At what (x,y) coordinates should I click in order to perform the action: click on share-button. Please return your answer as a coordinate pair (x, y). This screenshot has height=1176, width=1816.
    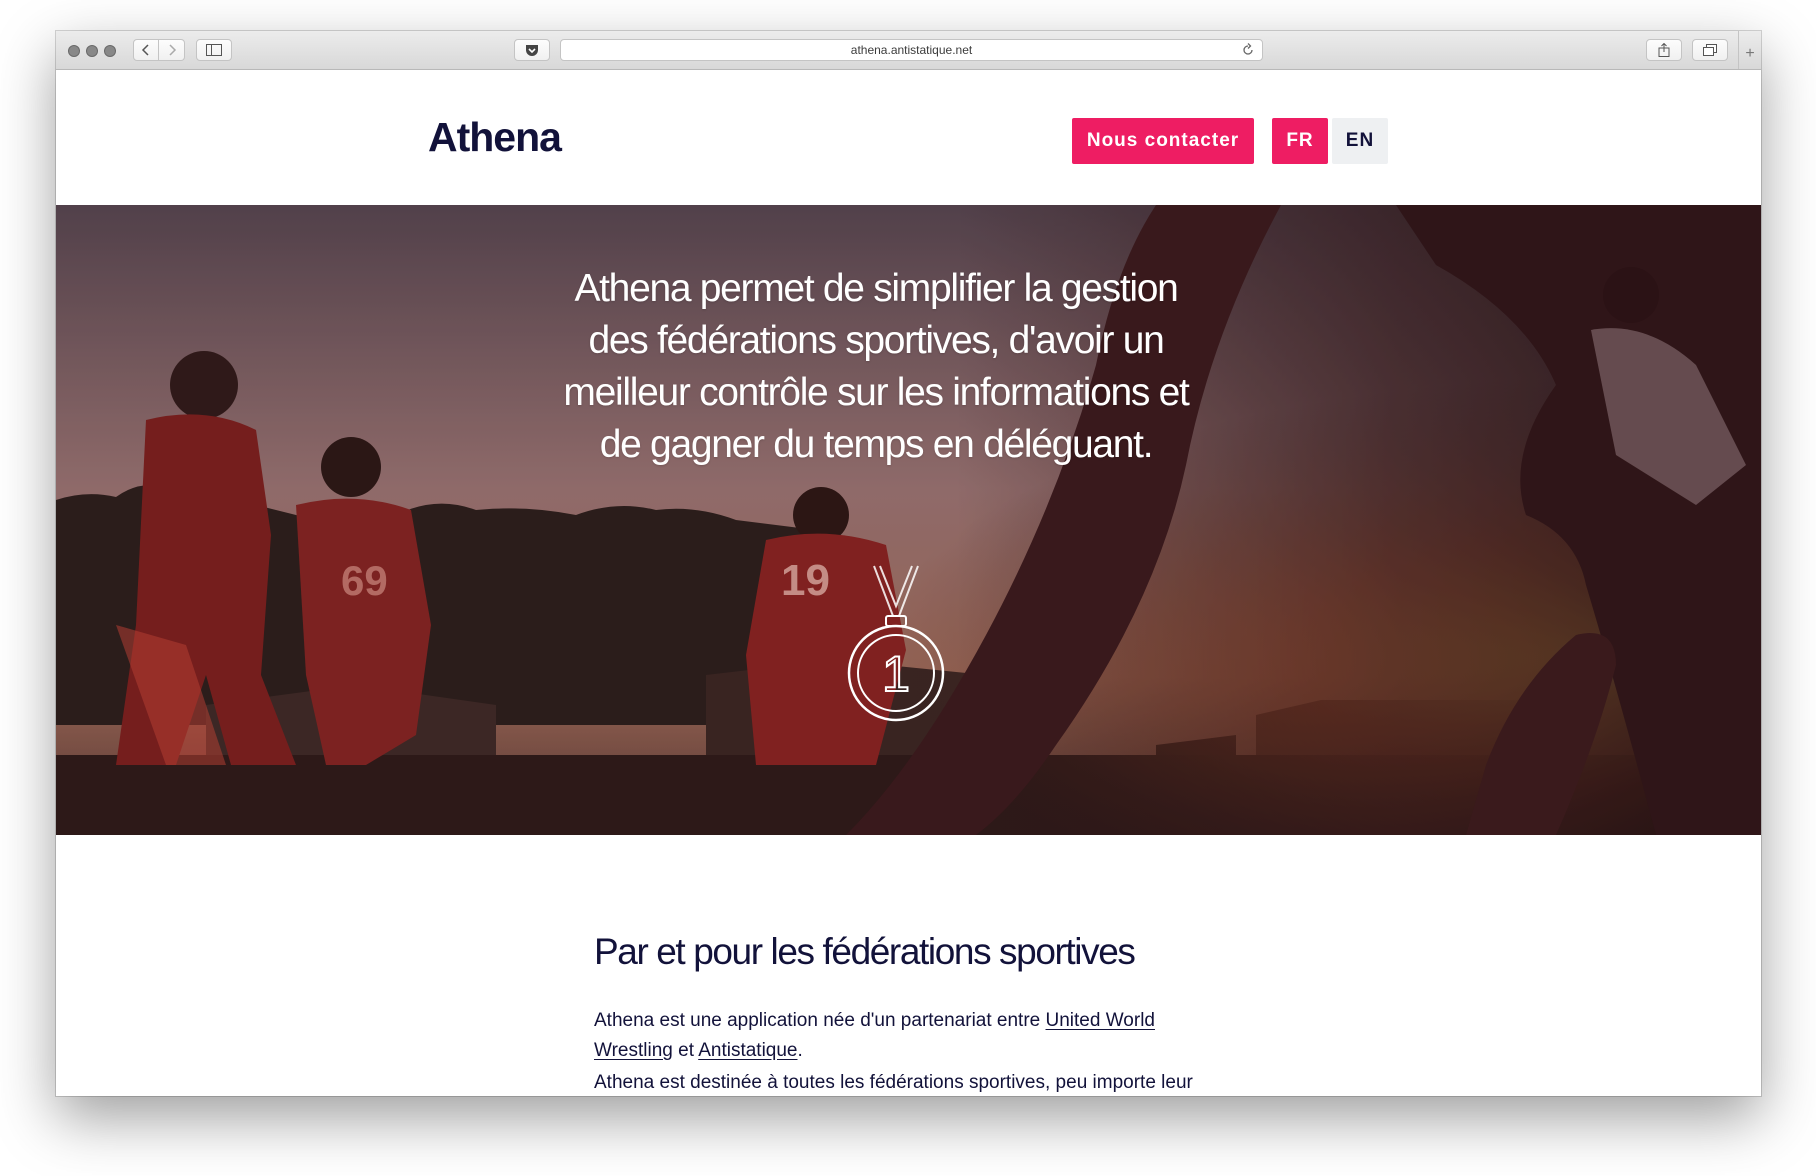
    Looking at the image, I should click on (1664, 50).